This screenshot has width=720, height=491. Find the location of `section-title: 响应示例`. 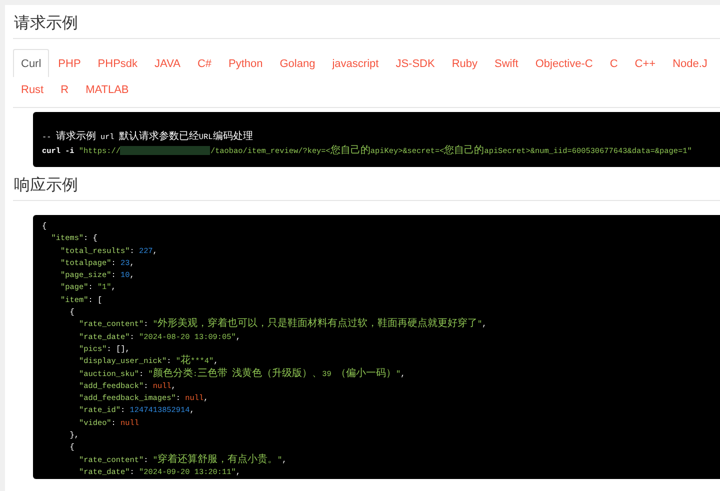

section-title: 响应示例 is located at coordinates (46, 186).